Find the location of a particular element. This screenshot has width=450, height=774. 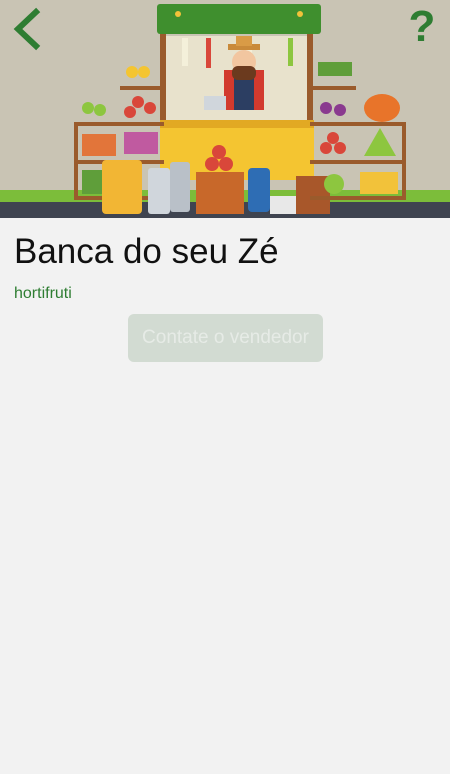

stall-name: Banca do seu Zé is located at coordinates (146, 251).